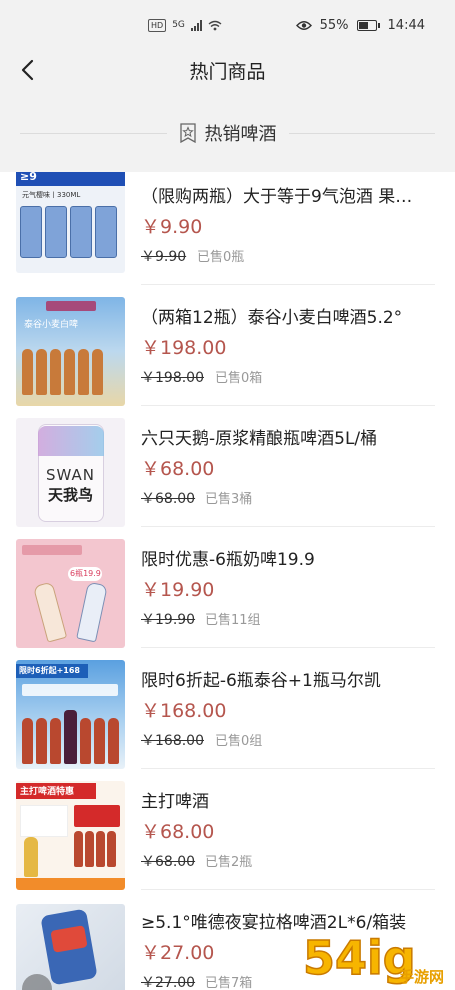 This screenshot has height=990, width=455. I want to click on chevron-left-icon, so click(27, 70).